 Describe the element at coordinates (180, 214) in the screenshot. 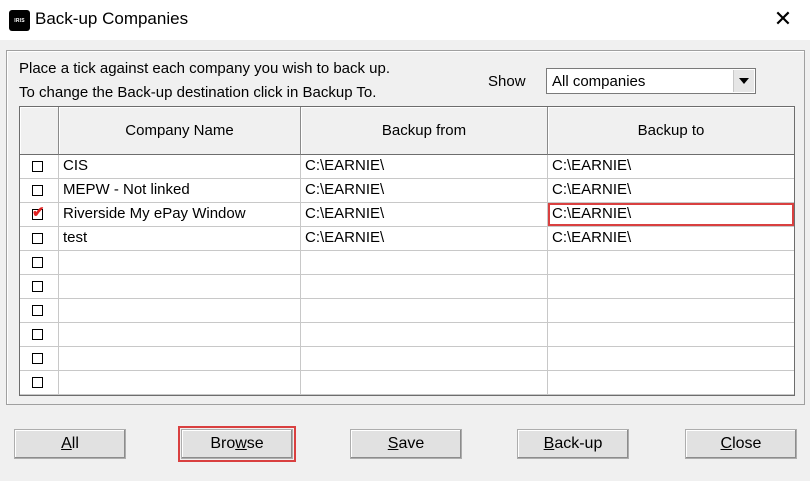

I see `company-name-cell: Riverside My ePay Window` at that location.